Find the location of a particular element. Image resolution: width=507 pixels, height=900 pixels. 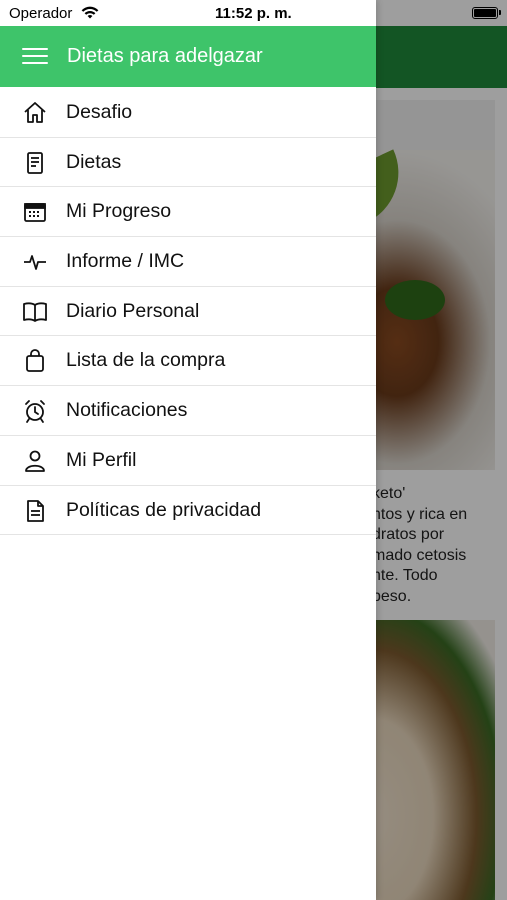

menu-label: Notificaciones is located at coordinates (127, 410).